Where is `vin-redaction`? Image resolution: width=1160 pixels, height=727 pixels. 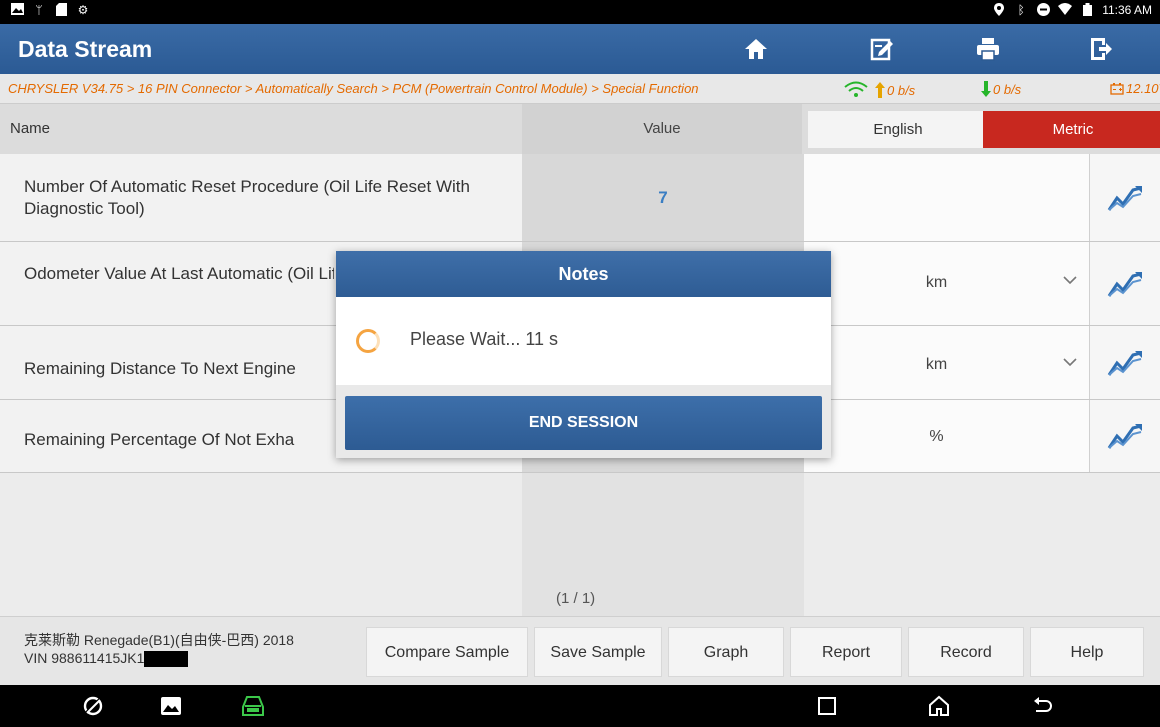
vin-redaction is located at coordinates (166, 659).